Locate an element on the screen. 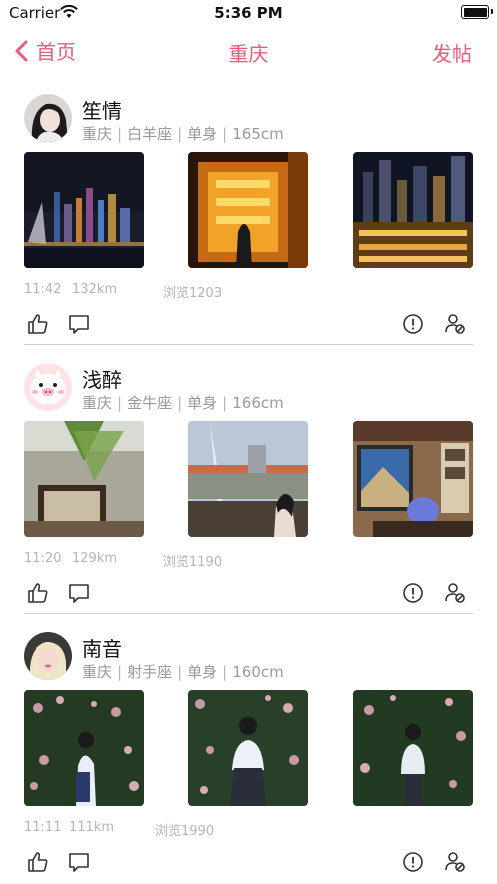 The height and width of the screenshot is (884, 497). battery-icon is located at coordinates (477, 12).